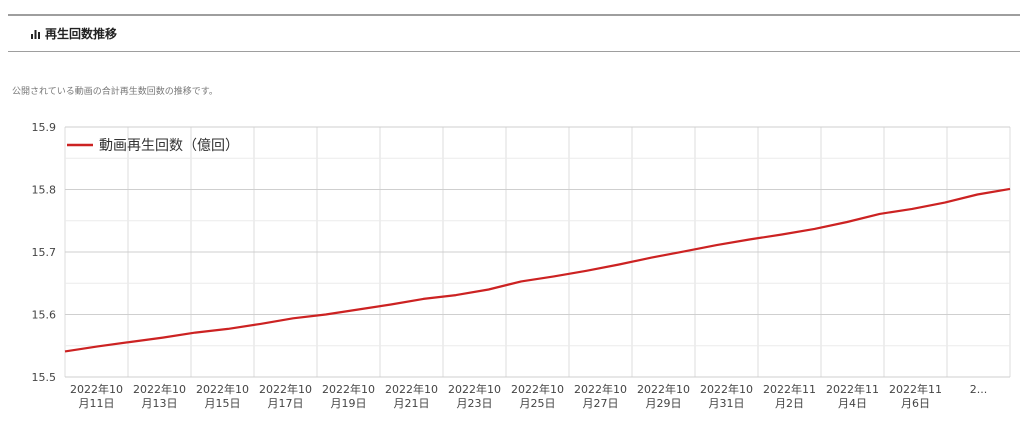 This screenshot has height=435, width=1024. I want to click on y-tick-label: 15.8, so click(44, 190).